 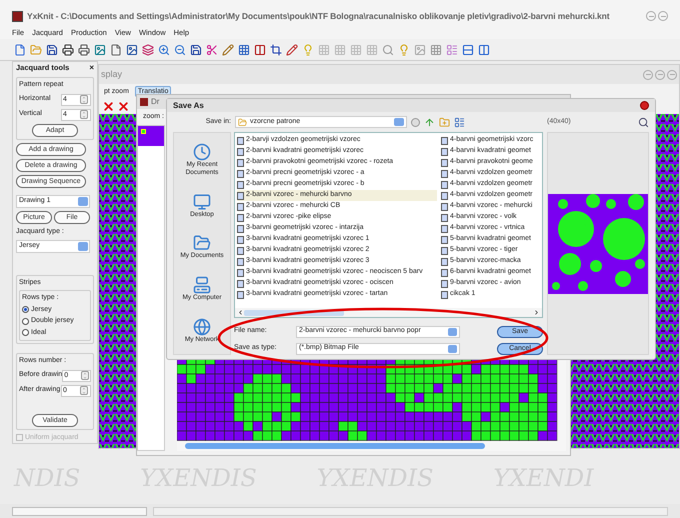 What do you see at coordinates (180, 50) in the screenshot?
I see `zoom-out-icon` at bounding box center [180, 50].